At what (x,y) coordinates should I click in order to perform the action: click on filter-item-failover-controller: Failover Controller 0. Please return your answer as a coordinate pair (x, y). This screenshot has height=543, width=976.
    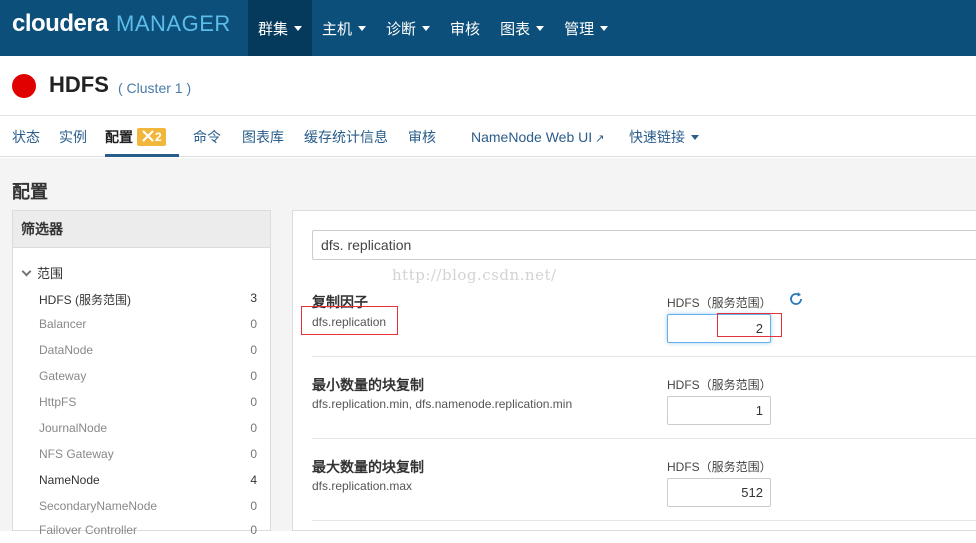
    Looking at the image, I should click on (148, 533).